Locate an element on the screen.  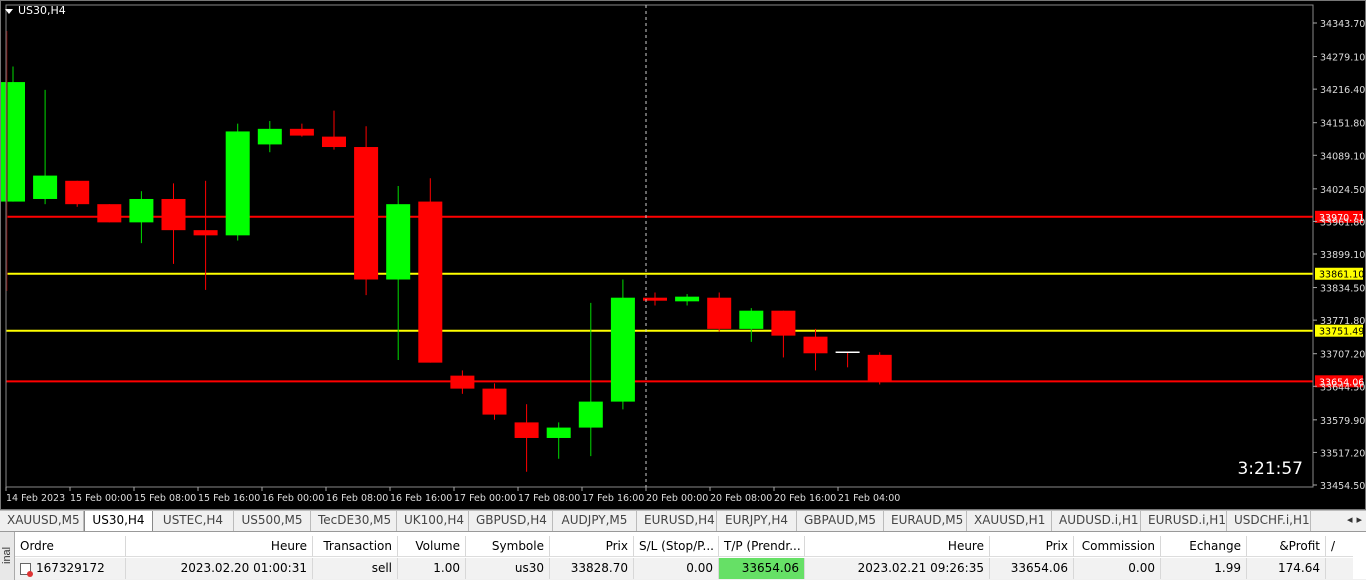
cell-profit: 174.64 is located at coordinates (1286, 568).